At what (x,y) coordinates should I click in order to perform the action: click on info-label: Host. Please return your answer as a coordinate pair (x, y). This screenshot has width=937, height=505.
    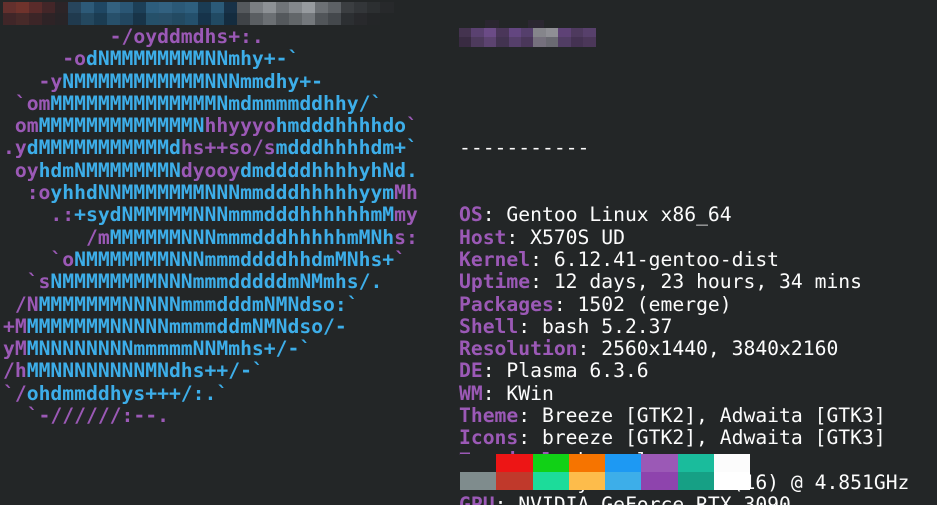
    Looking at the image, I should click on (483, 237).